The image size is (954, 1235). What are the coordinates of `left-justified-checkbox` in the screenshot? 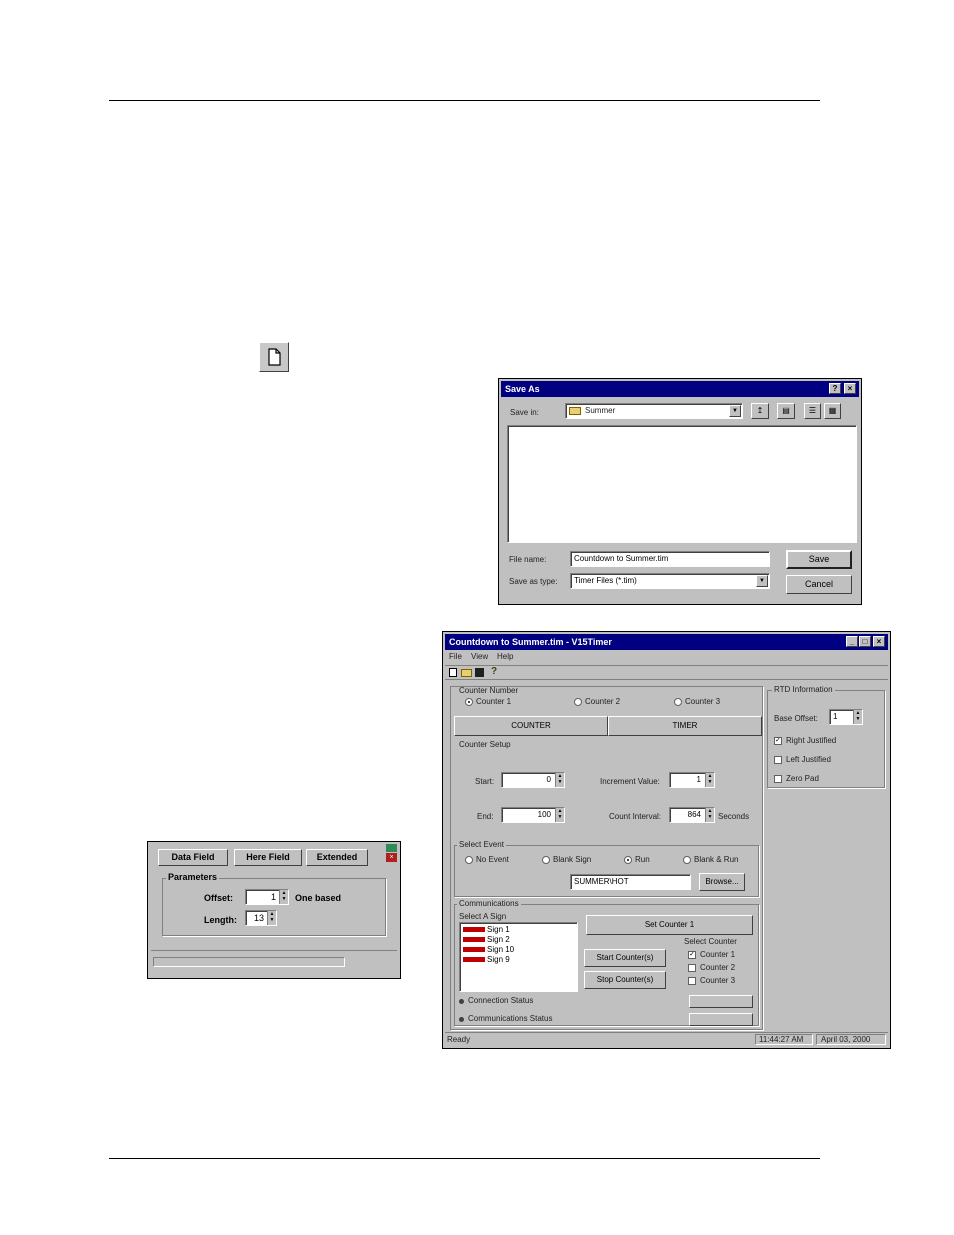 It's located at (778, 760).